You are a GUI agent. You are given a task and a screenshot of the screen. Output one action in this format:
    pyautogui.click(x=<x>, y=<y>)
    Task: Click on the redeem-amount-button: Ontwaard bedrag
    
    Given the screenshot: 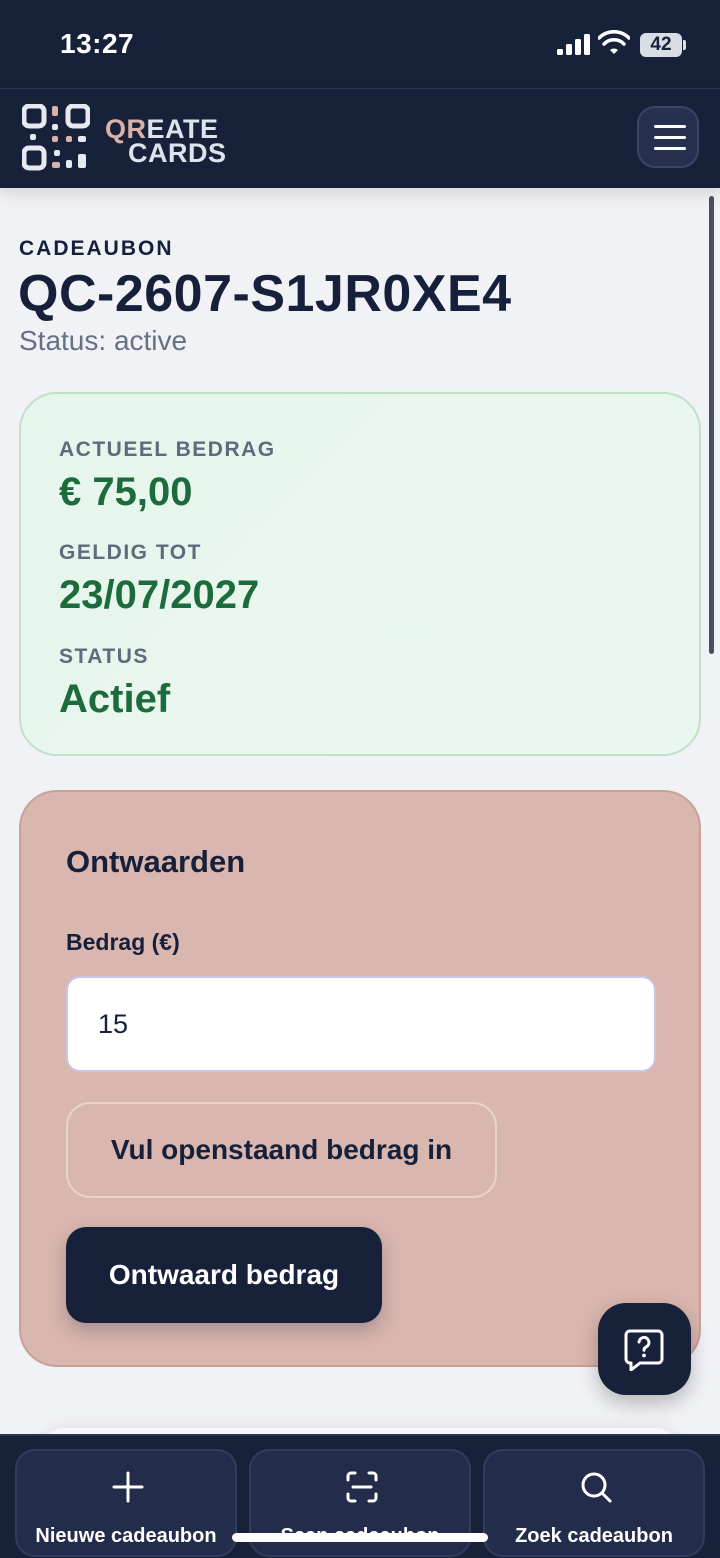 What is the action you would take?
    pyautogui.click(x=224, y=1275)
    